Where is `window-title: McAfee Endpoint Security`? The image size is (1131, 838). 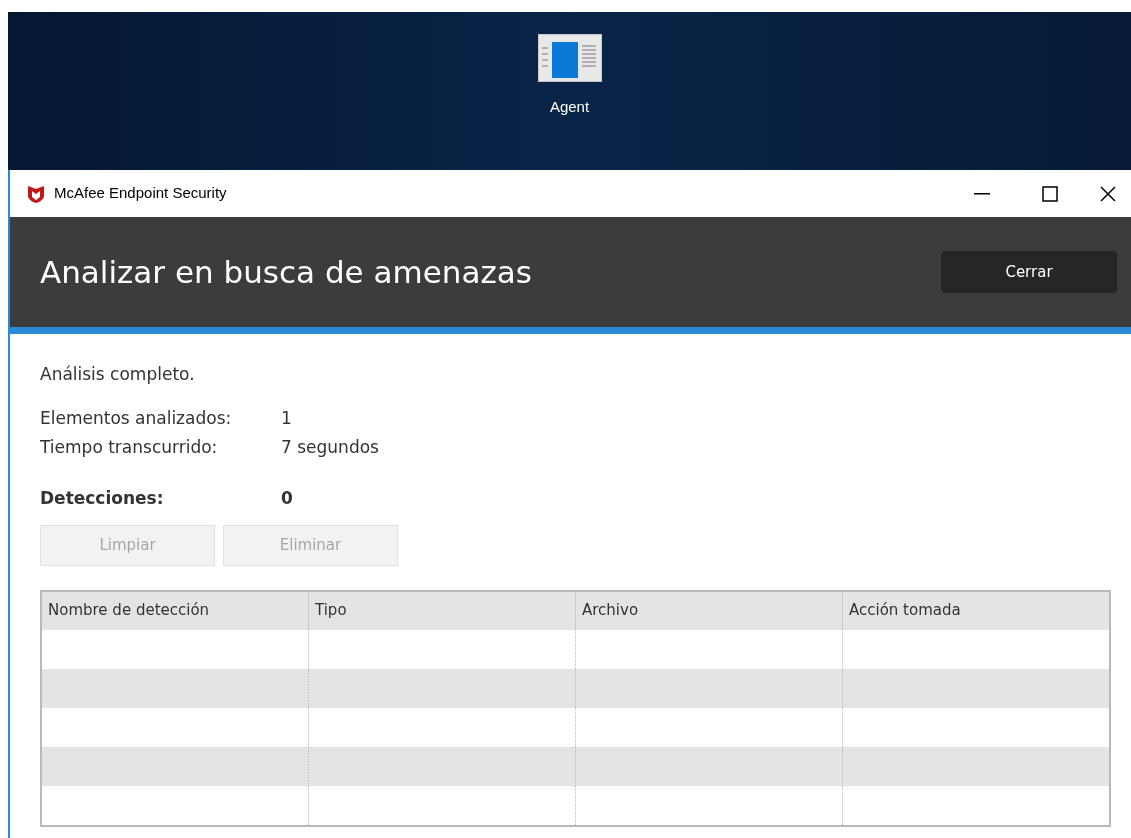 window-title: McAfee Endpoint Security is located at coordinates (140, 193).